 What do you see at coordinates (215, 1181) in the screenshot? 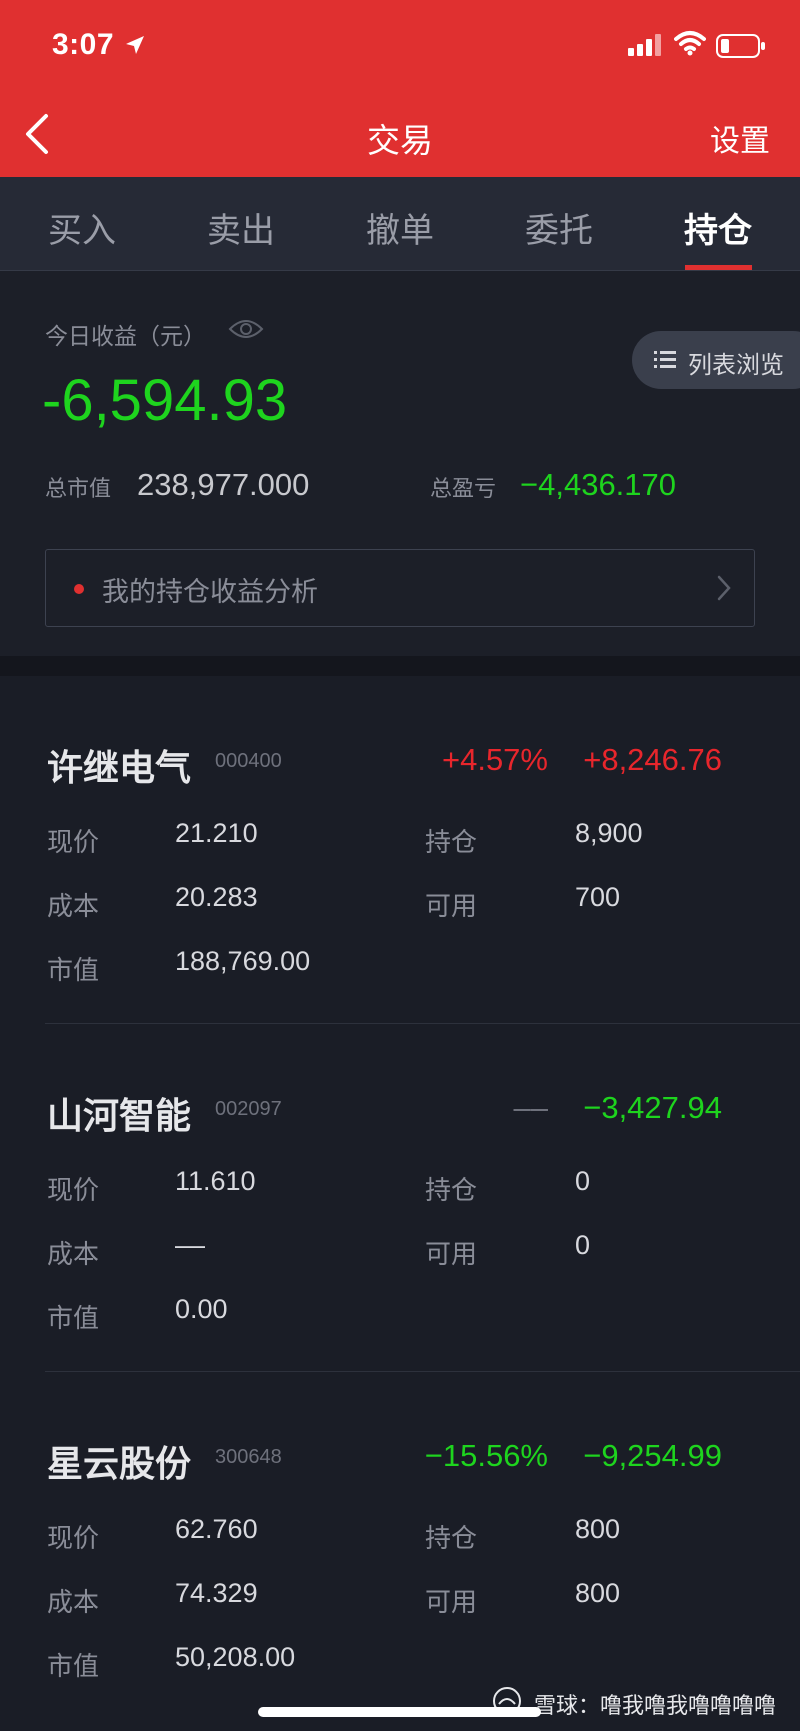
I see `price-value: 11.610` at bounding box center [215, 1181].